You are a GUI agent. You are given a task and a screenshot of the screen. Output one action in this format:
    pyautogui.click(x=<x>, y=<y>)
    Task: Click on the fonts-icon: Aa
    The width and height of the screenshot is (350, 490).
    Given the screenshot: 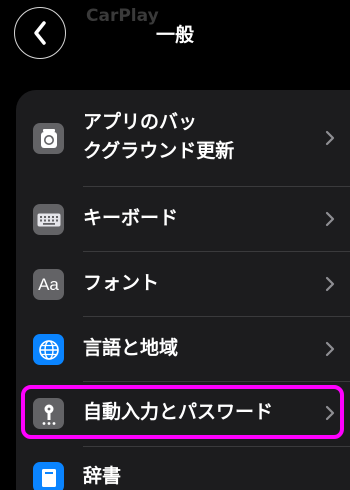 What is the action you would take?
    pyautogui.click(x=48, y=284)
    